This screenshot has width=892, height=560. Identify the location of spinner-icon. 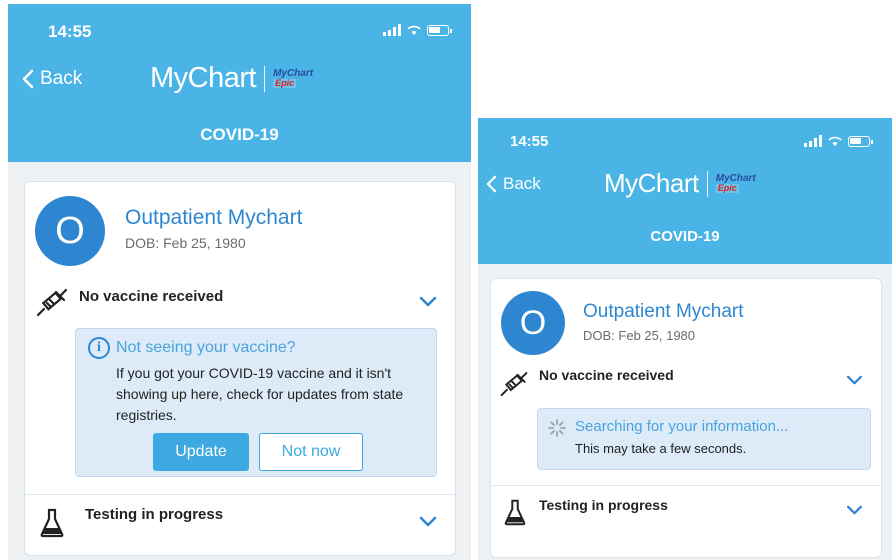
(557, 428).